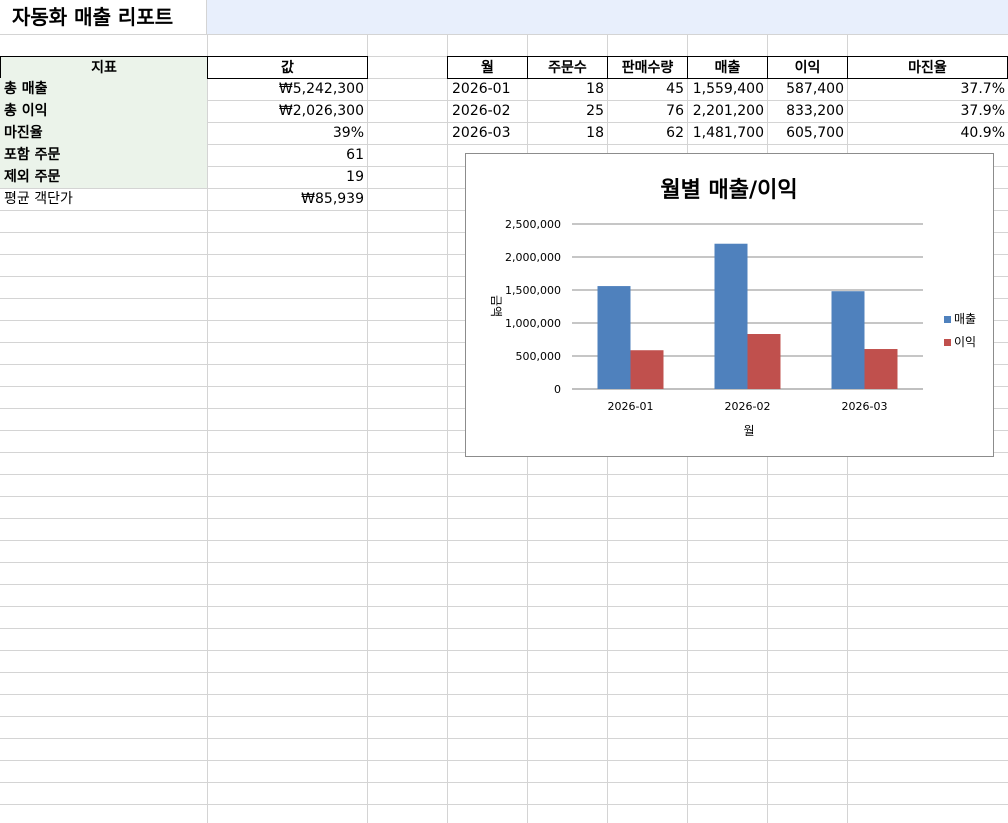 The height and width of the screenshot is (823, 1008). I want to click on monthly-cell-quantity: 76, so click(647, 111).